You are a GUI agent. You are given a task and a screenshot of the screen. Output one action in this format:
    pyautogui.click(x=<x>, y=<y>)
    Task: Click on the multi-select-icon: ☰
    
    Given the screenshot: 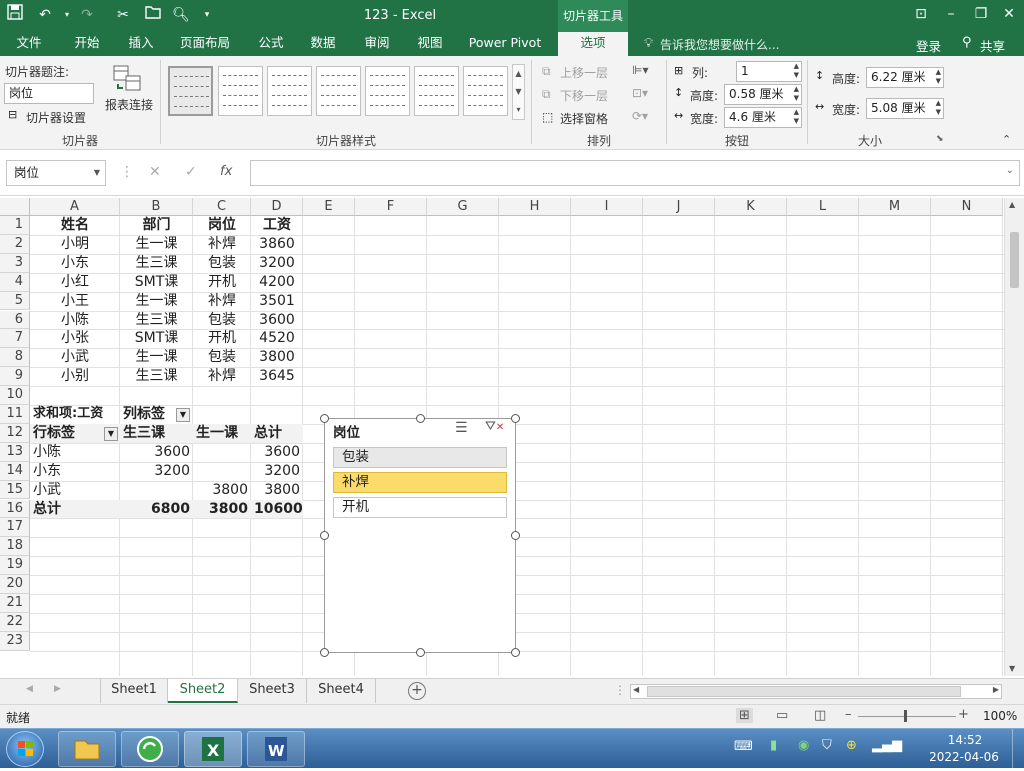 What is the action you would take?
    pyautogui.click(x=461, y=428)
    